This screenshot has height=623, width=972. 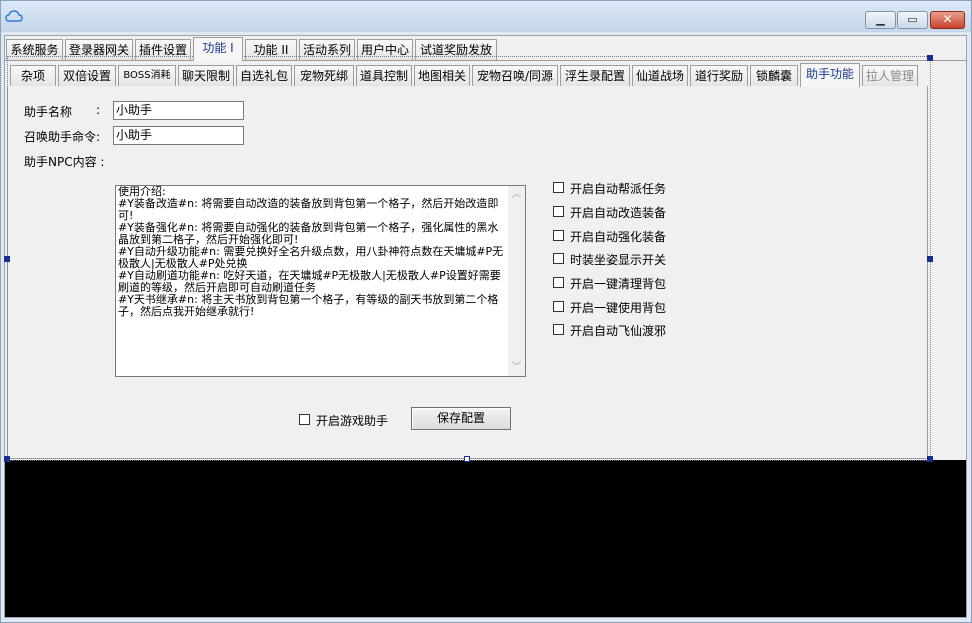 I want to click on assistant-name-input: 小助手, so click(x=178, y=110).